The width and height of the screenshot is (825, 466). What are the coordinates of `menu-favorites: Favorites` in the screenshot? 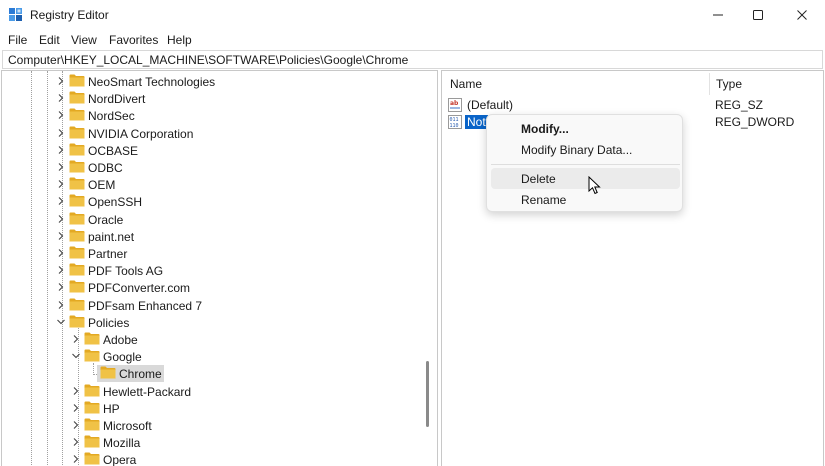 It's located at (133, 40).